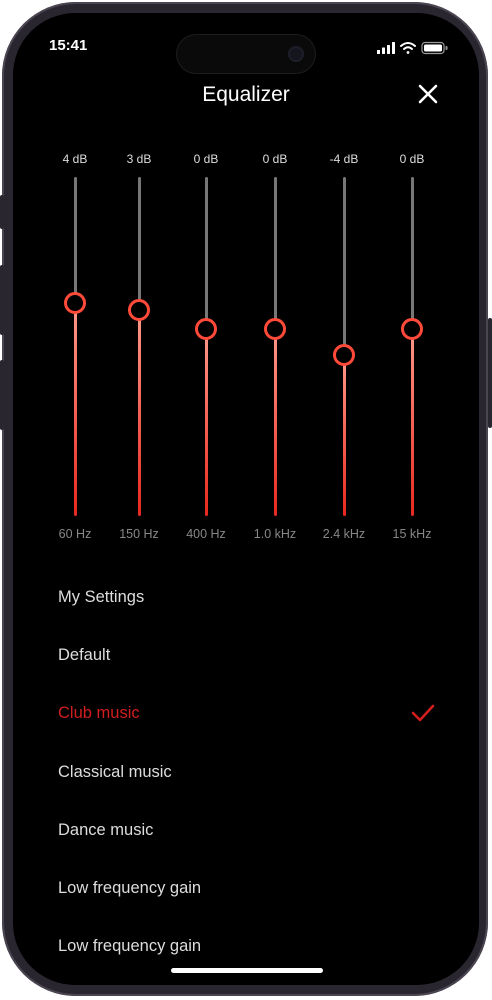 This screenshot has height=1000, width=492. I want to click on eq-value-label: 3 dB, so click(139, 159).